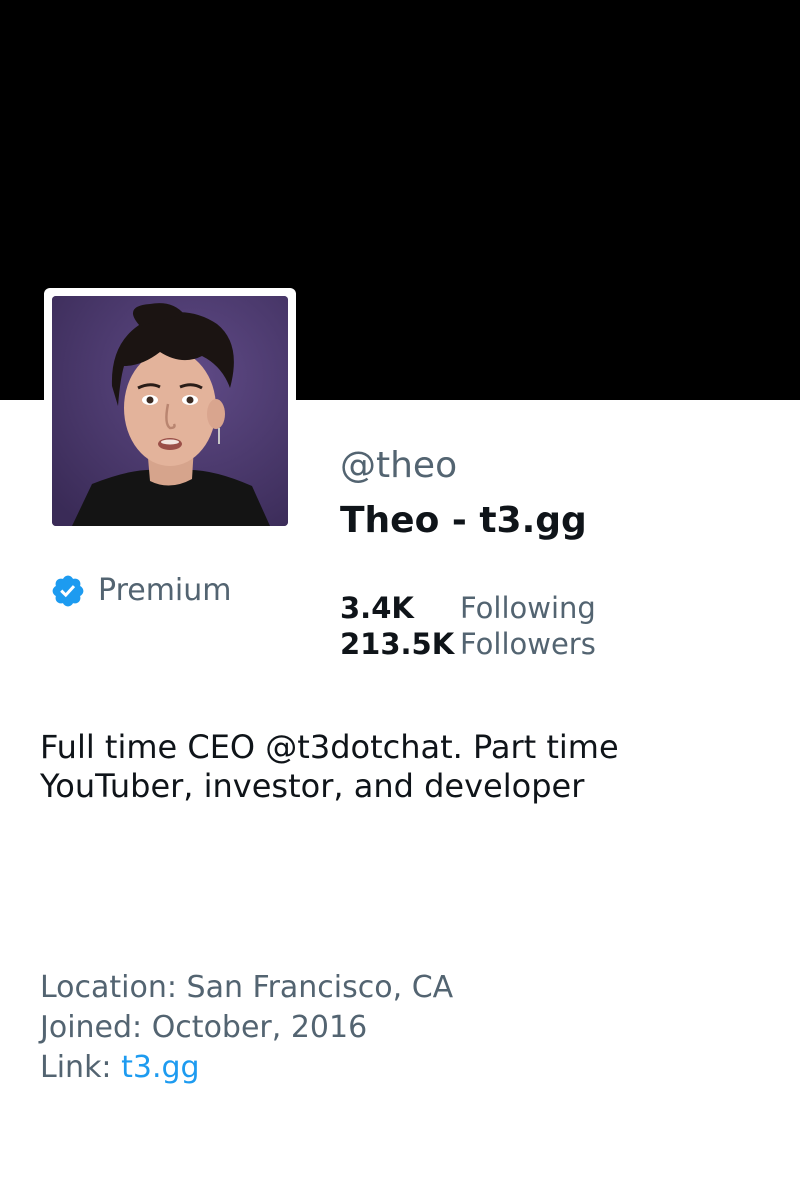 Image resolution: width=800 pixels, height=1200 pixels. Describe the element at coordinates (204, 1027) in the screenshot. I see `profile-joined: Joined: October, 2016` at that location.